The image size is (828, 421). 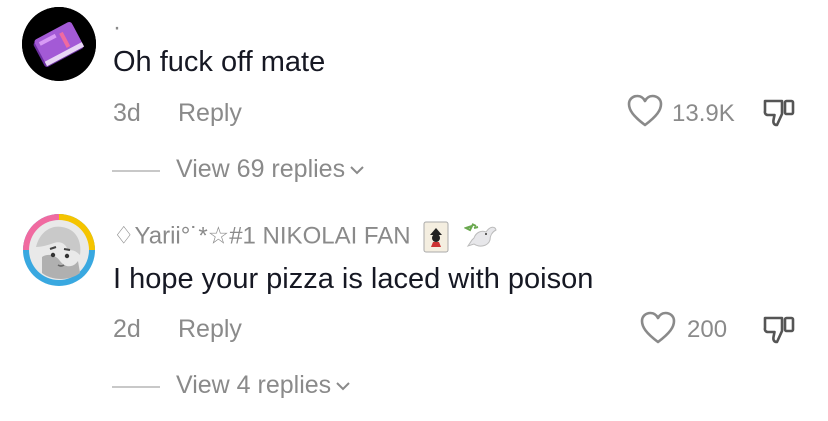 I want to click on username-text: ♢Yarii°˙*☆#1 NIKOLAI FAN, so click(x=262, y=236).